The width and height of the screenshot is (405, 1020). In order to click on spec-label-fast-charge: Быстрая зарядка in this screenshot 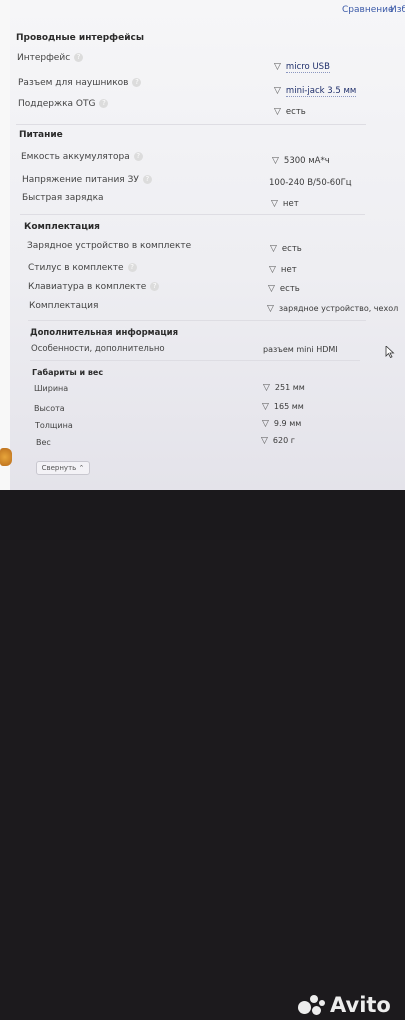, I will do `click(63, 198)`.